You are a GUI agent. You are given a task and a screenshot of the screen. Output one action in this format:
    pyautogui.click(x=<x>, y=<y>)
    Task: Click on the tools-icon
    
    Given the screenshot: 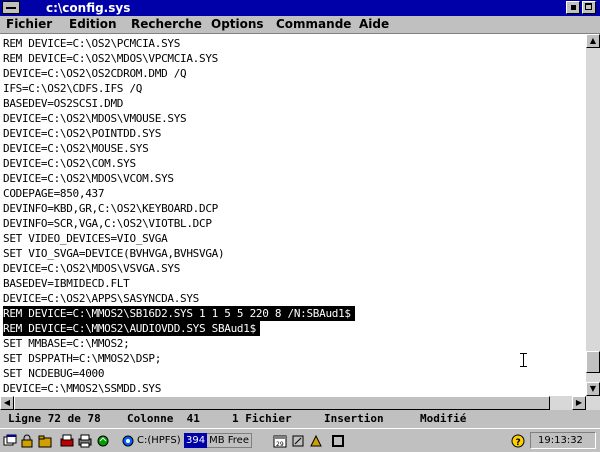 What is the action you would take?
    pyautogui.click(x=298, y=440)
    